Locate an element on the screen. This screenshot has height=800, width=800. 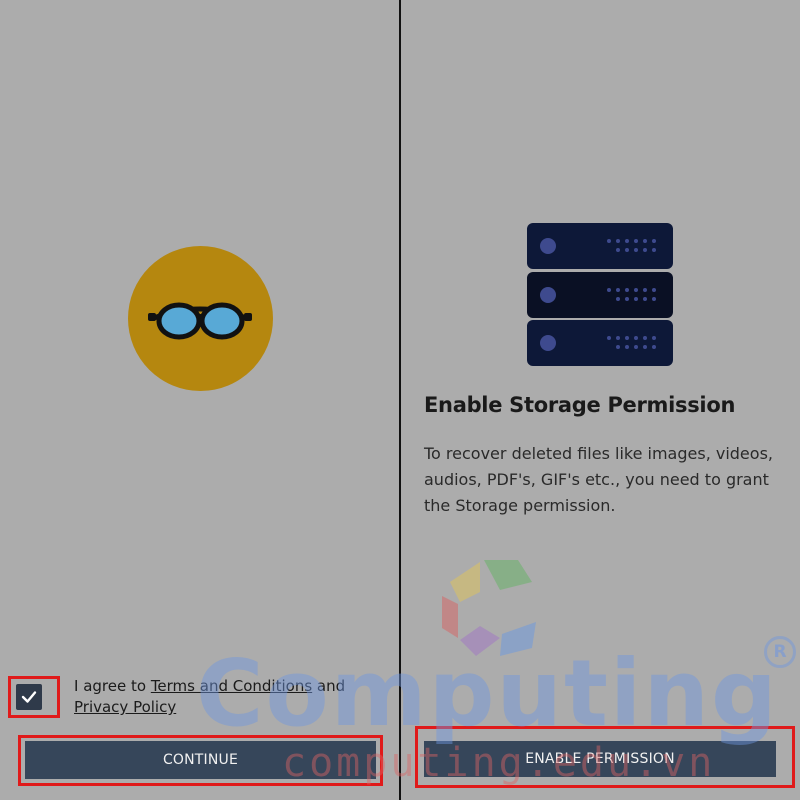
sunglasses-icon is located at coordinates (200, 321).